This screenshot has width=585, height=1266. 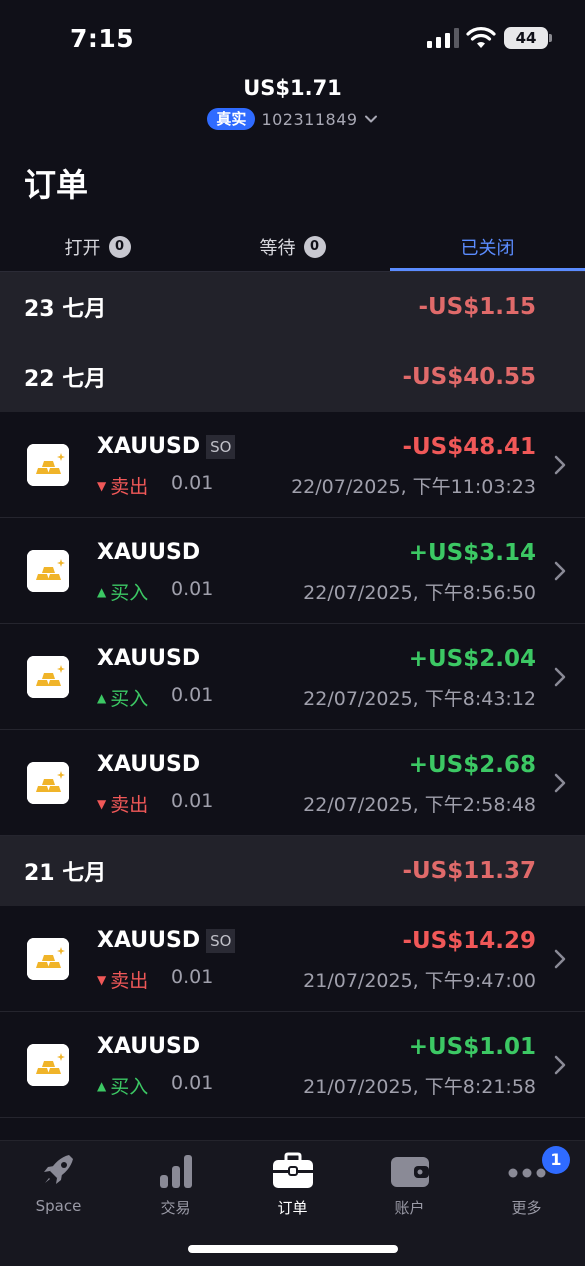 I want to click on order-close-time: 22/07/2025, 下午11:03:23, so click(x=413, y=487).